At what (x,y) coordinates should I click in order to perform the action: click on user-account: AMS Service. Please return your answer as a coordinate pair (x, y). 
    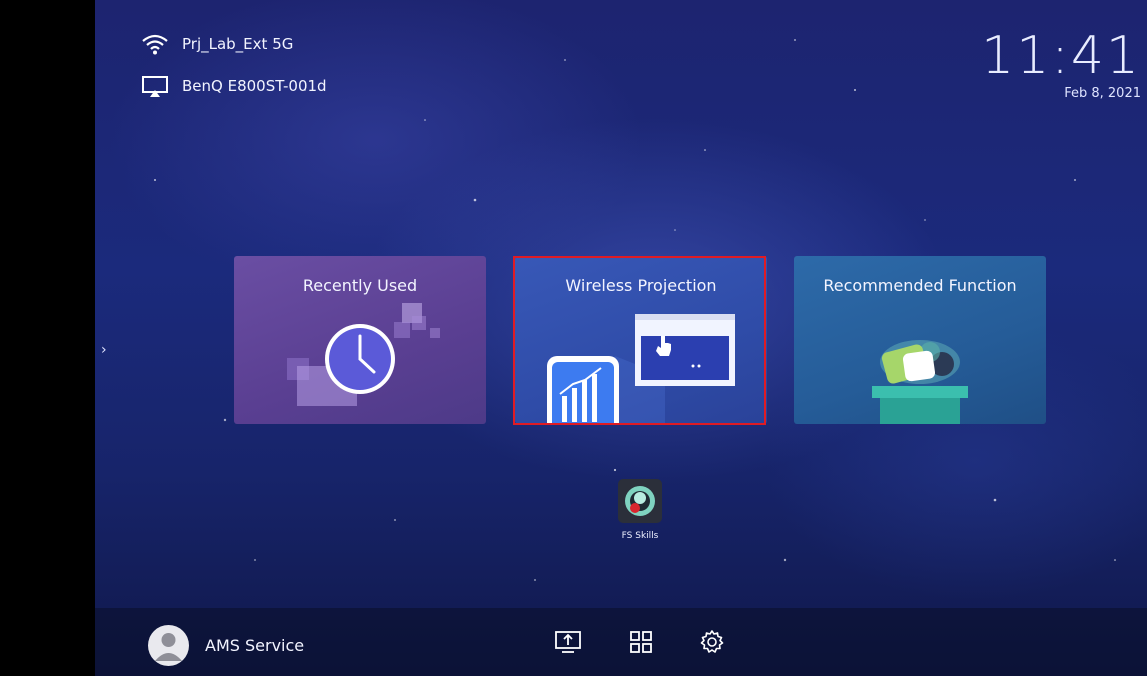
    Looking at the image, I should click on (226, 645).